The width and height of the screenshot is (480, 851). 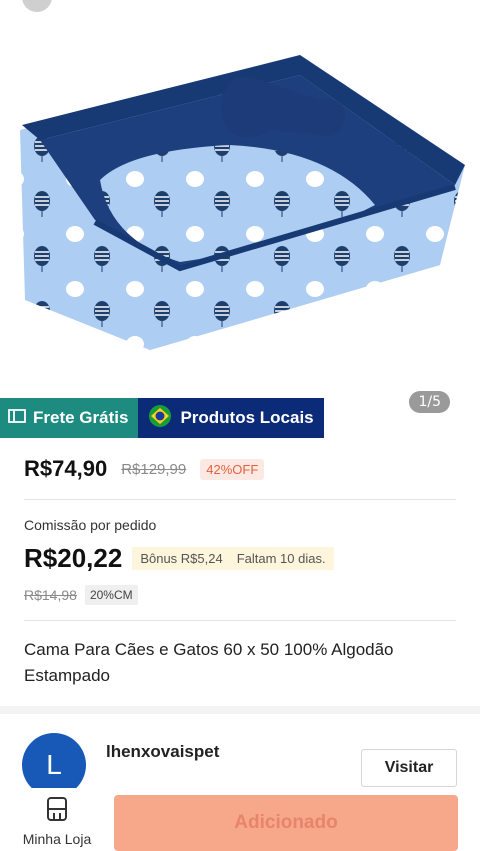 What do you see at coordinates (50, 595) in the screenshot?
I see `commission-old-value: R$14,98` at bounding box center [50, 595].